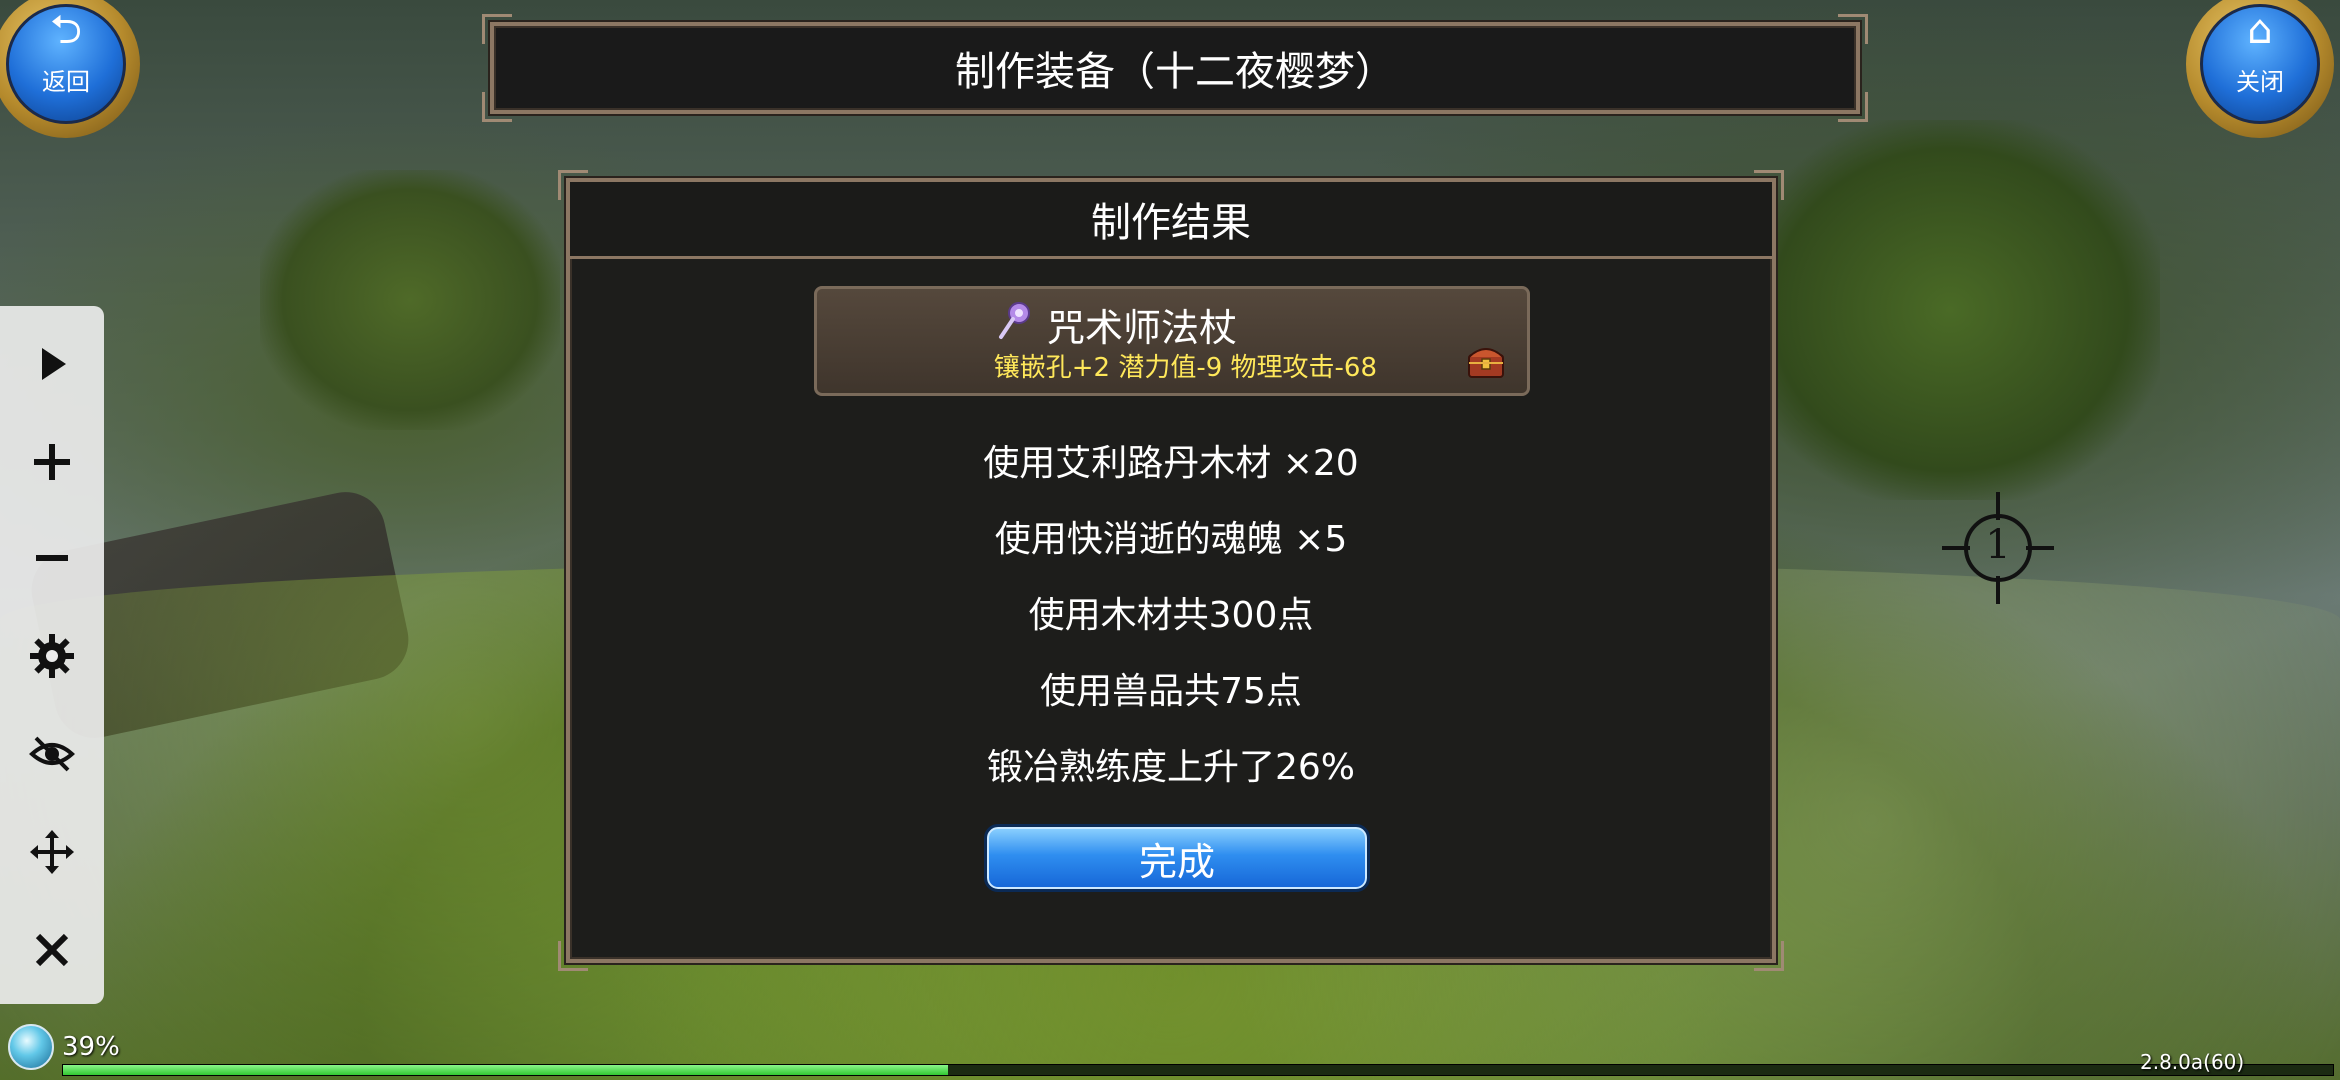  Describe the element at coordinates (1998, 545) in the screenshot. I see `target-number: 1` at that location.